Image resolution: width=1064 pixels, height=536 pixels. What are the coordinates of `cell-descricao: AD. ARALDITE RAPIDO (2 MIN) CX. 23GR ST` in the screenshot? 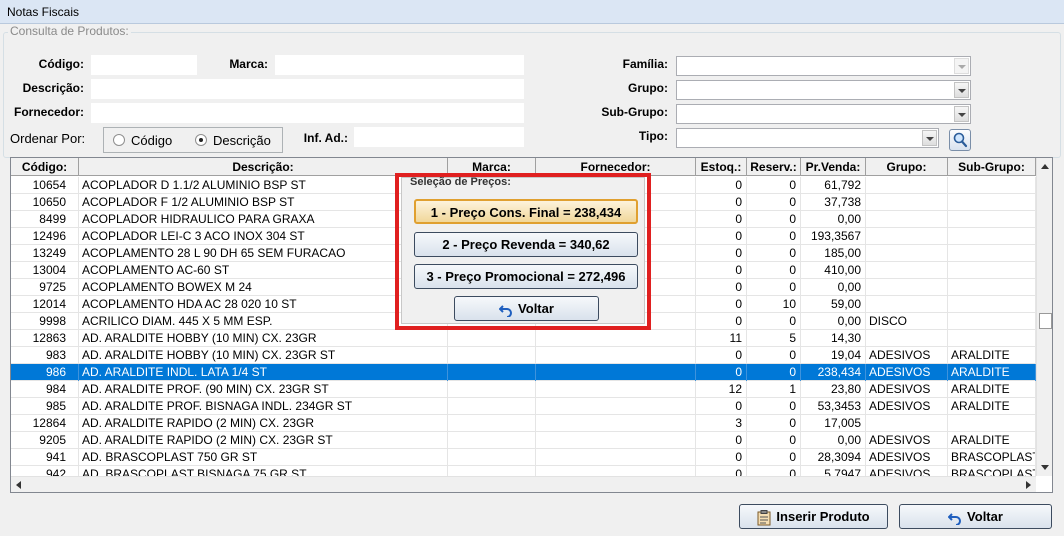 It's located at (263, 440).